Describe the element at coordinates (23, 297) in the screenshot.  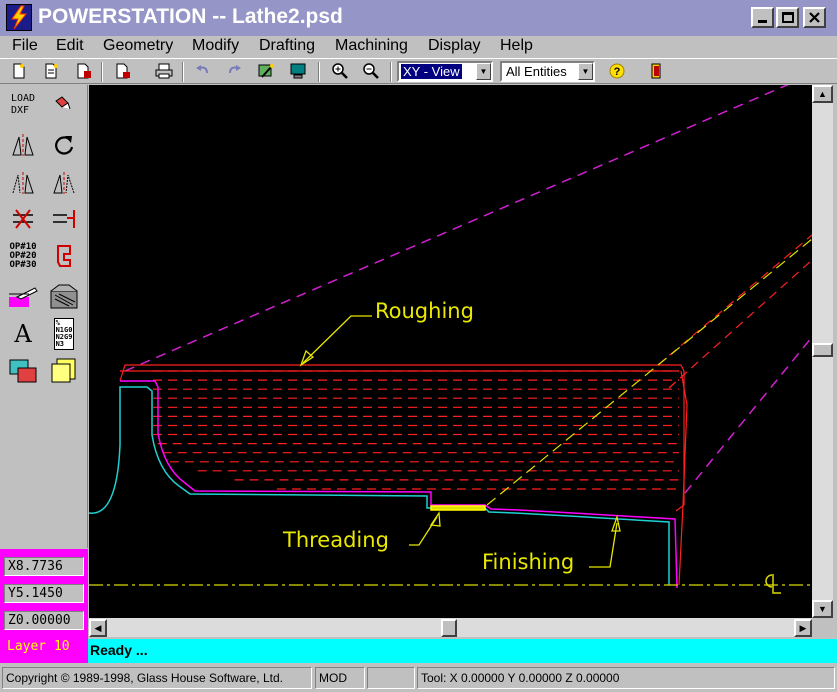
I see `lathe-tool-button` at that location.